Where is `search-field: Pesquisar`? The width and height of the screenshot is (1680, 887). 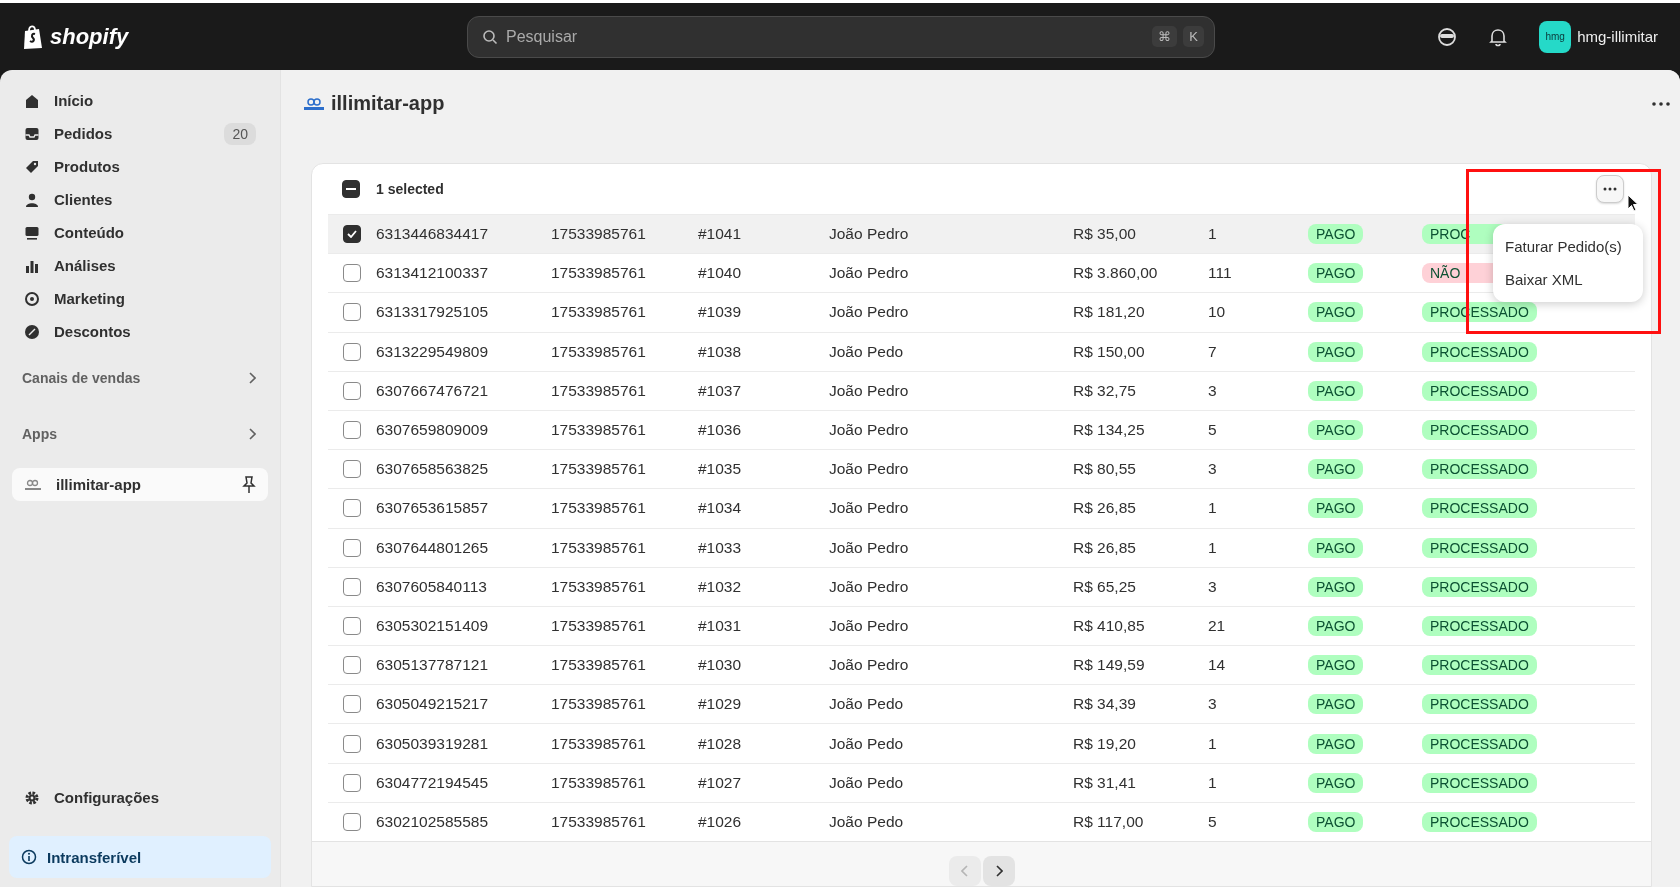 search-field: Pesquisar is located at coordinates (825, 36).